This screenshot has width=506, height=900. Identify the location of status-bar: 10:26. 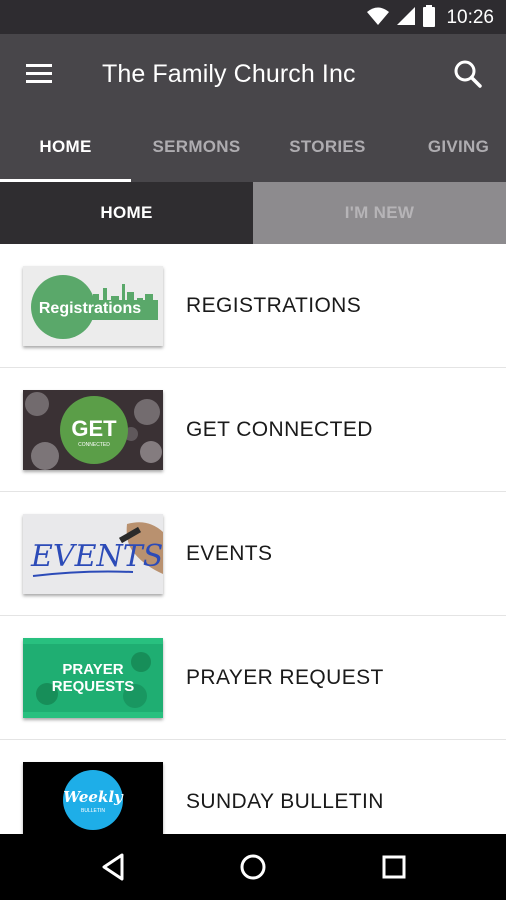
(253, 17).